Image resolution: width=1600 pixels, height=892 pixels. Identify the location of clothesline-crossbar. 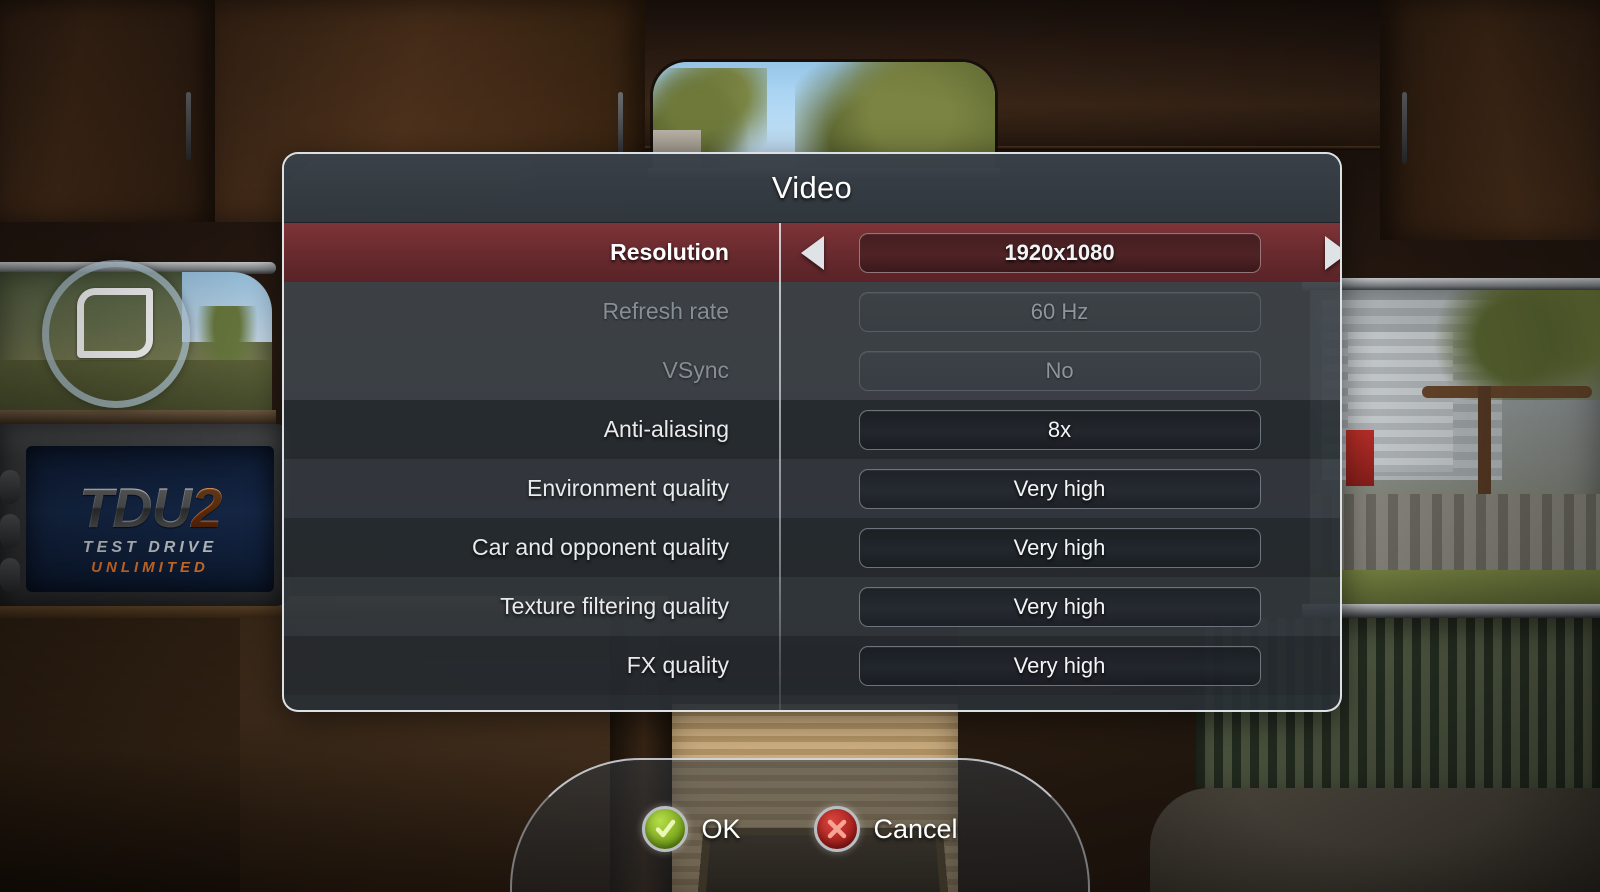
(1507, 392).